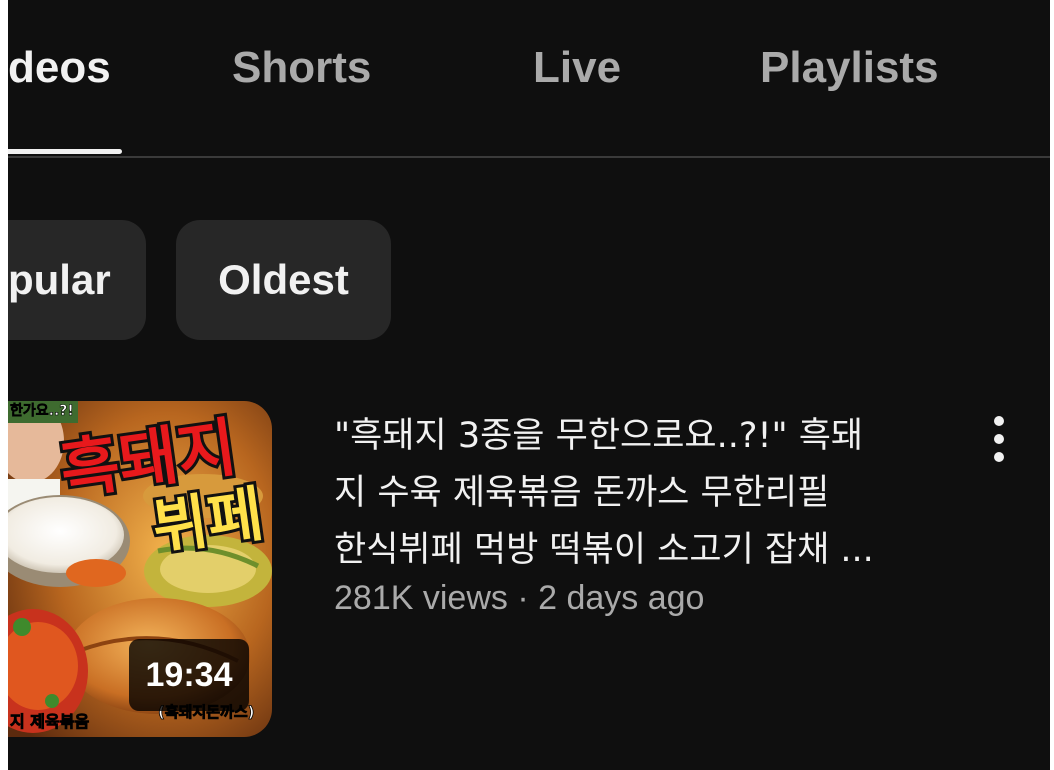  What do you see at coordinates (1052, 385) in the screenshot?
I see `right-edge-strip` at bounding box center [1052, 385].